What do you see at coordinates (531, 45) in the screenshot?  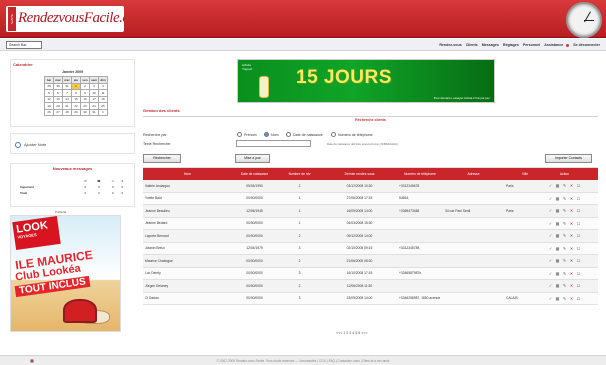 I see `nav-personnel: Personnel` at bounding box center [531, 45].